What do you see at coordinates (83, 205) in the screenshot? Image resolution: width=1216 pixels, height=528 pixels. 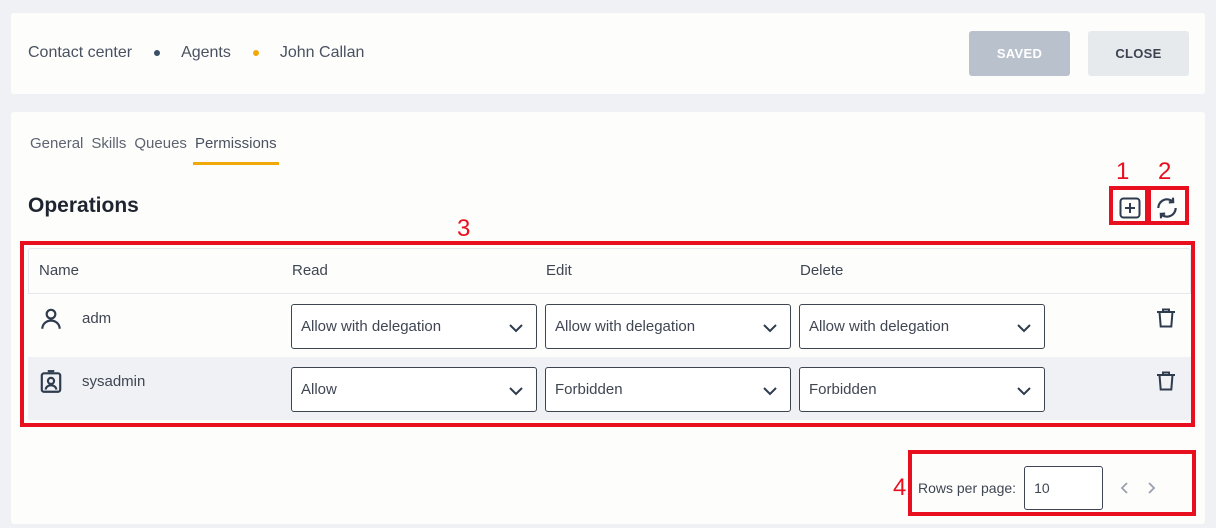 I see `section-title: Operations` at bounding box center [83, 205].